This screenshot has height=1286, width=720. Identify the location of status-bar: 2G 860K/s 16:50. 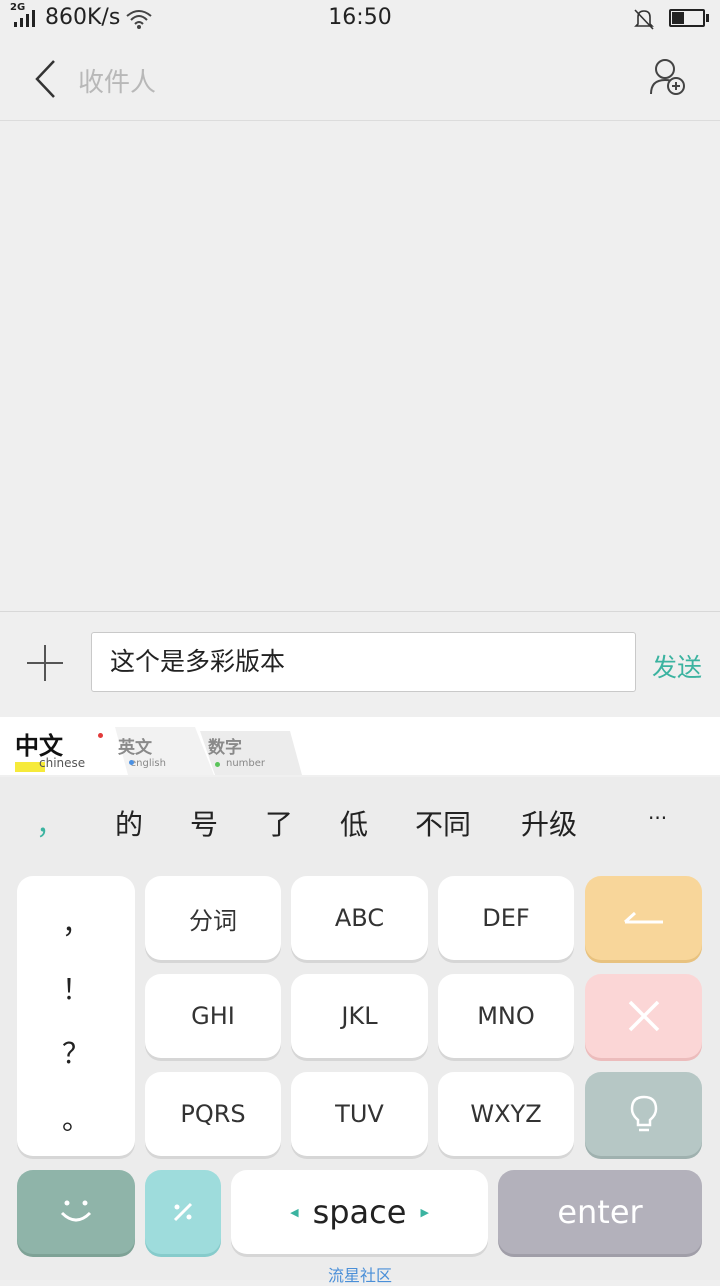
(360, 19).